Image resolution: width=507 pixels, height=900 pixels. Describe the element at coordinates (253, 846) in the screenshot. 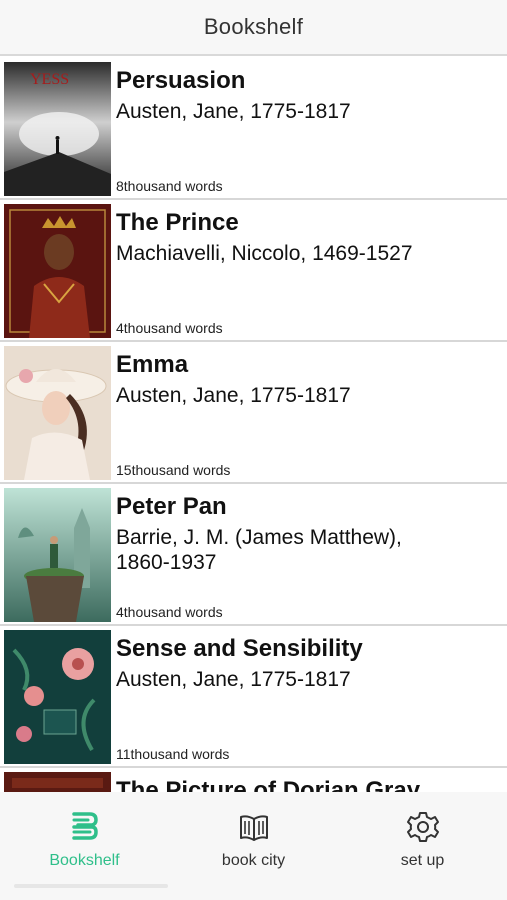

I see `nav-book-city: book city` at that location.